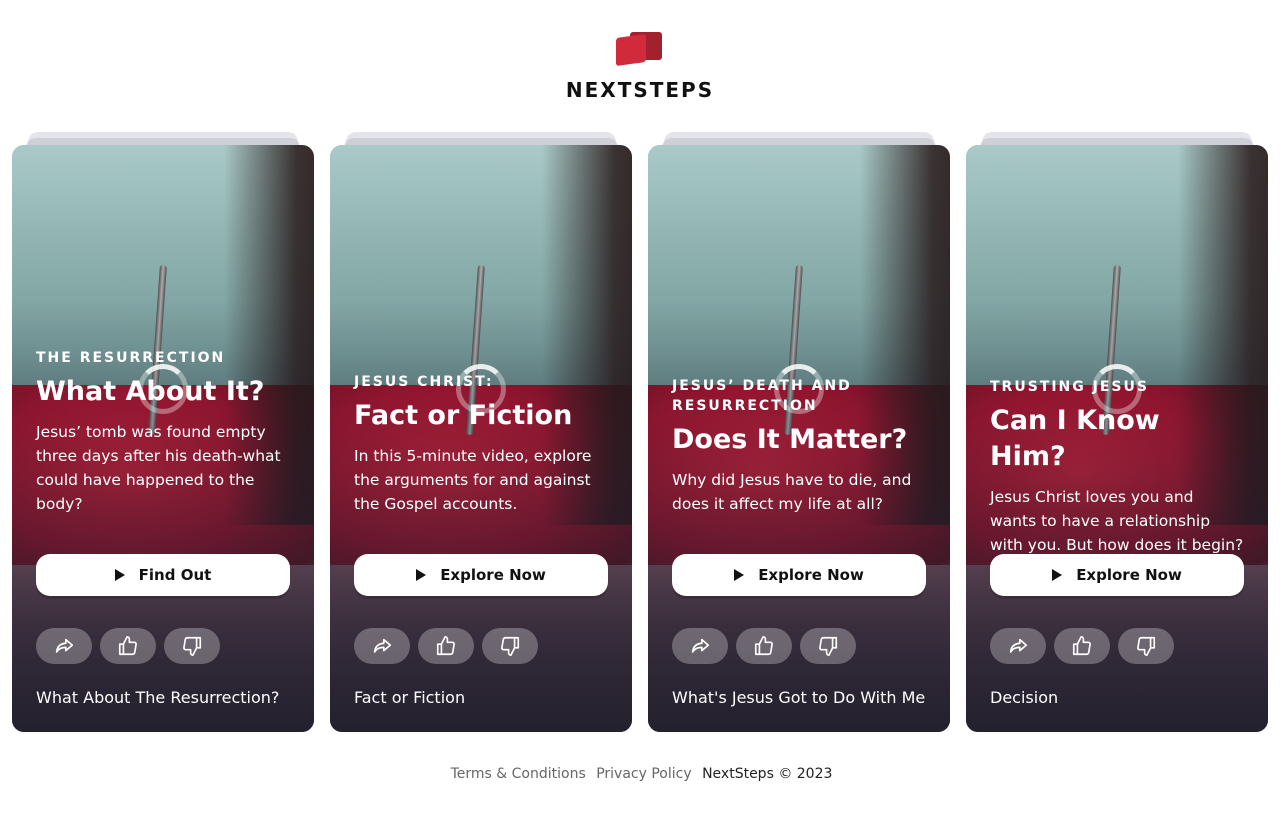 The height and width of the screenshot is (816, 1280). Describe the element at coordinates (488, 698) in the screenshot. I see `card-footer-title: Fact or Fiction` at that location.